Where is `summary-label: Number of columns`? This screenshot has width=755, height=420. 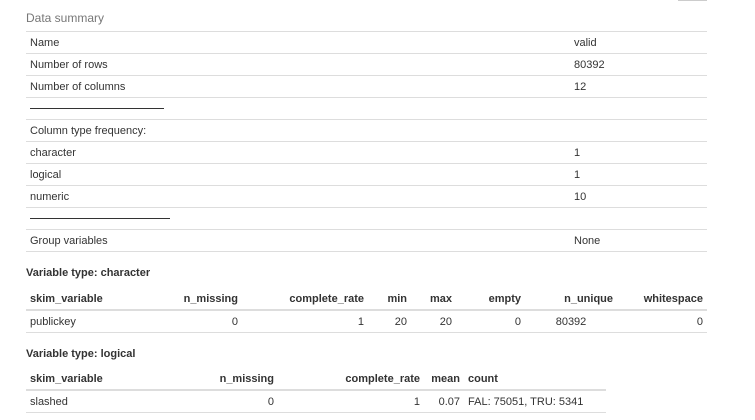 summary-label: Number of columns is located at coordinates (298, 86).